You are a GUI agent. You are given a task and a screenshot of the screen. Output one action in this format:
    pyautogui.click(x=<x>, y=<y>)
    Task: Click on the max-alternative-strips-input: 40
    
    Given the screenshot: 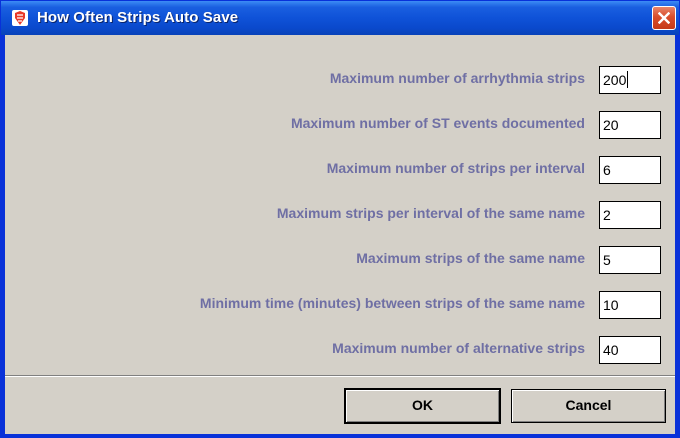 What is the action you would take?
    pyautogui.click(x=630, y=350)
    